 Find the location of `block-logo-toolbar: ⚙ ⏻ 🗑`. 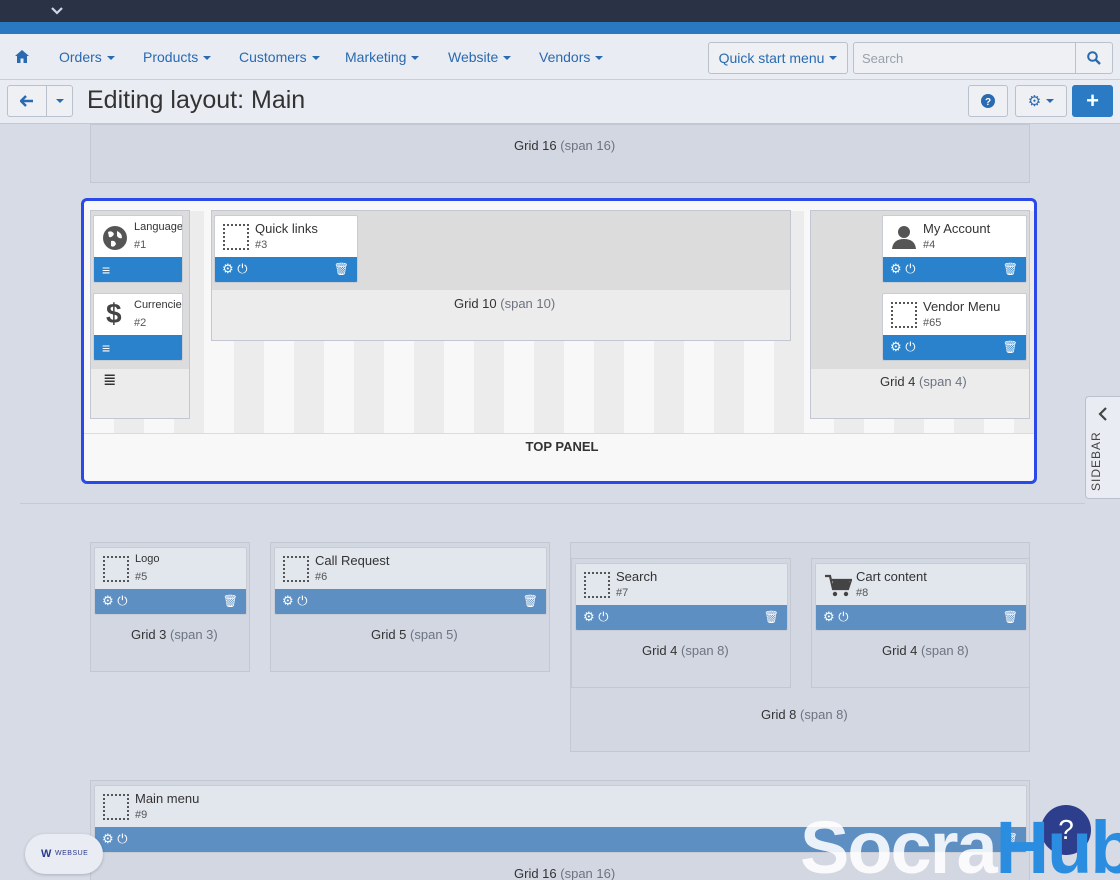

block-logo-toolbar: ⚙ ⏻ 🗑 is located at coordinates (170, 601).